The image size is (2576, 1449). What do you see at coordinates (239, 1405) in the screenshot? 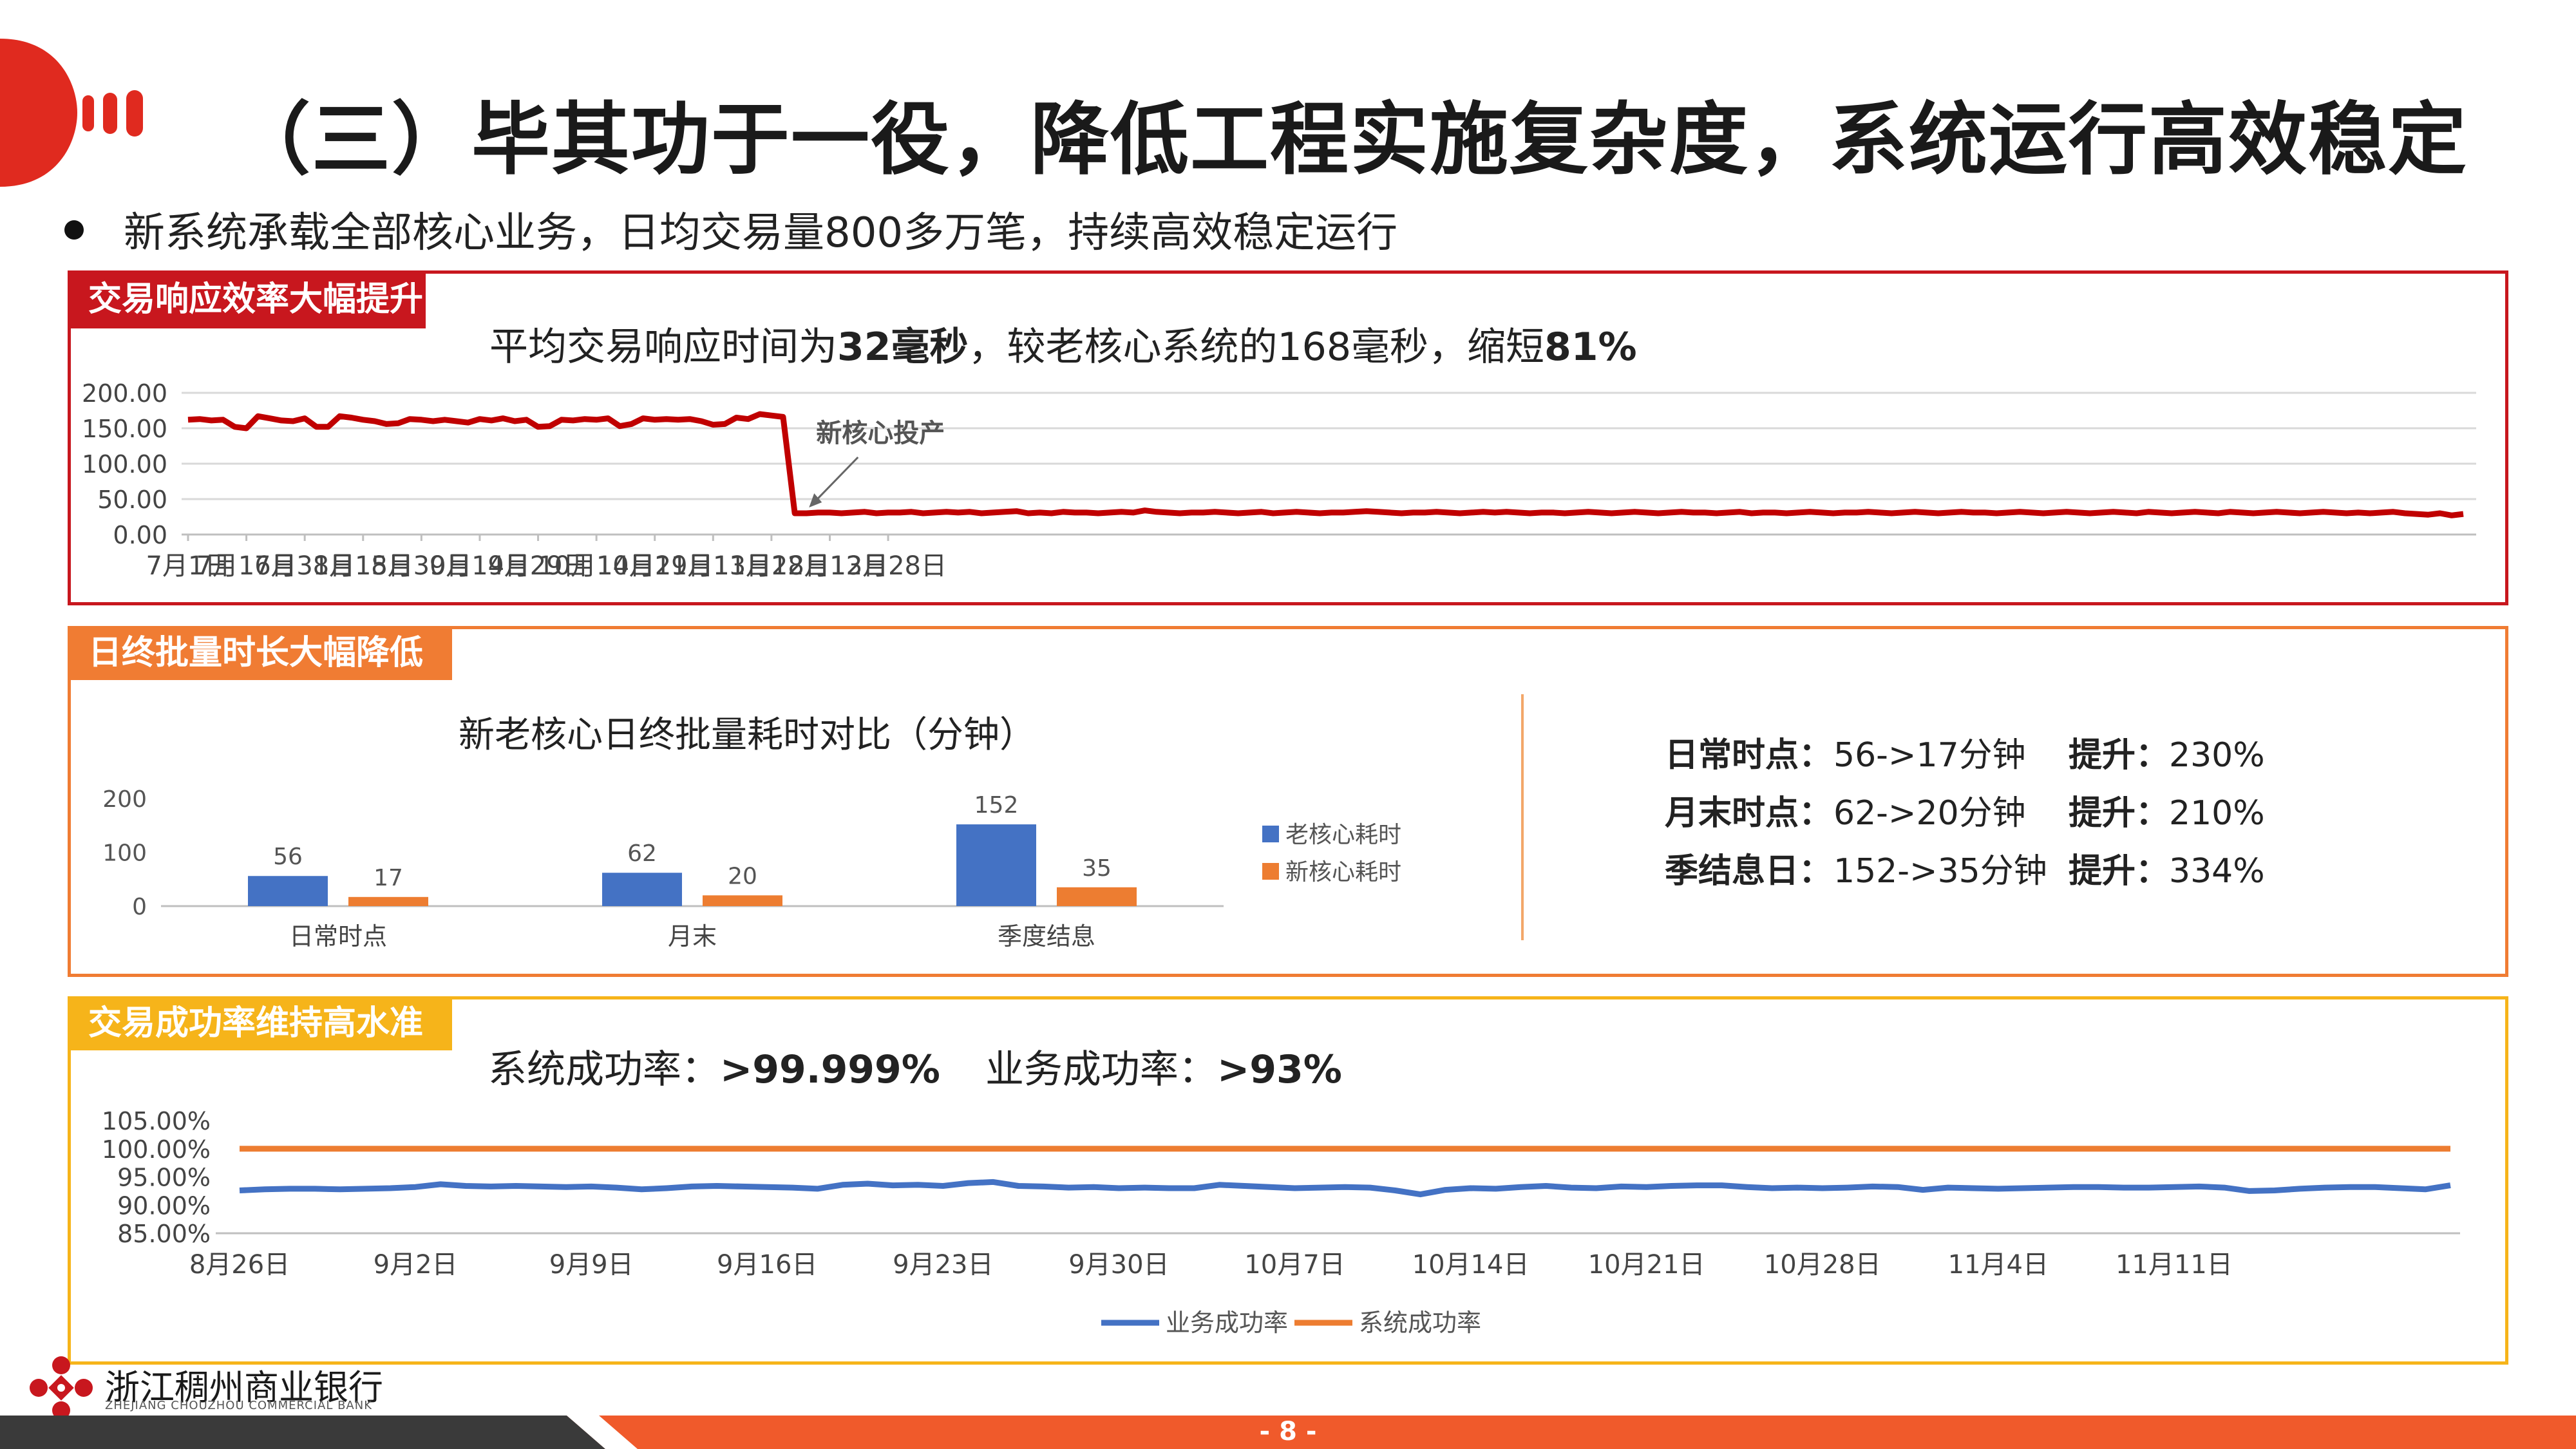
I see `bank-name-en: ZHEJIANG CHOUZHOU COMMERCIAL BANK` at bounding box center [239, 1405].